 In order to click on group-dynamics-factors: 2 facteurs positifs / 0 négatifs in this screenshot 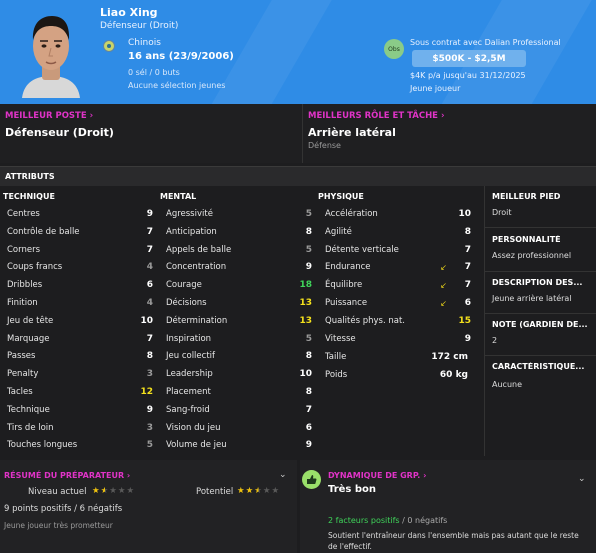, I will do `click(387, 520)`.